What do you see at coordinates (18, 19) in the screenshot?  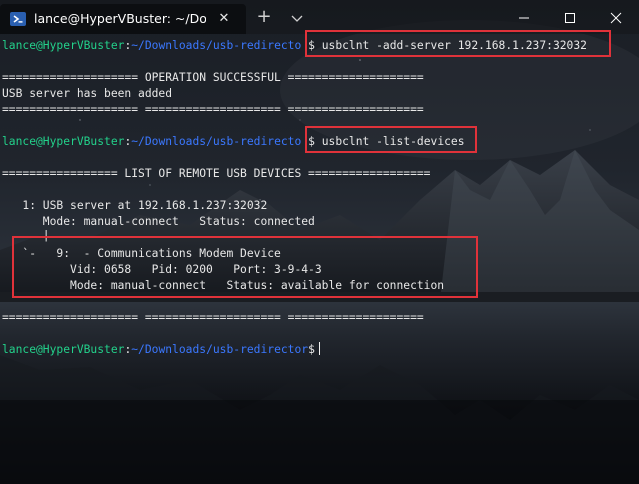 I see `powershell-icon` at bounding box center [18, 19].